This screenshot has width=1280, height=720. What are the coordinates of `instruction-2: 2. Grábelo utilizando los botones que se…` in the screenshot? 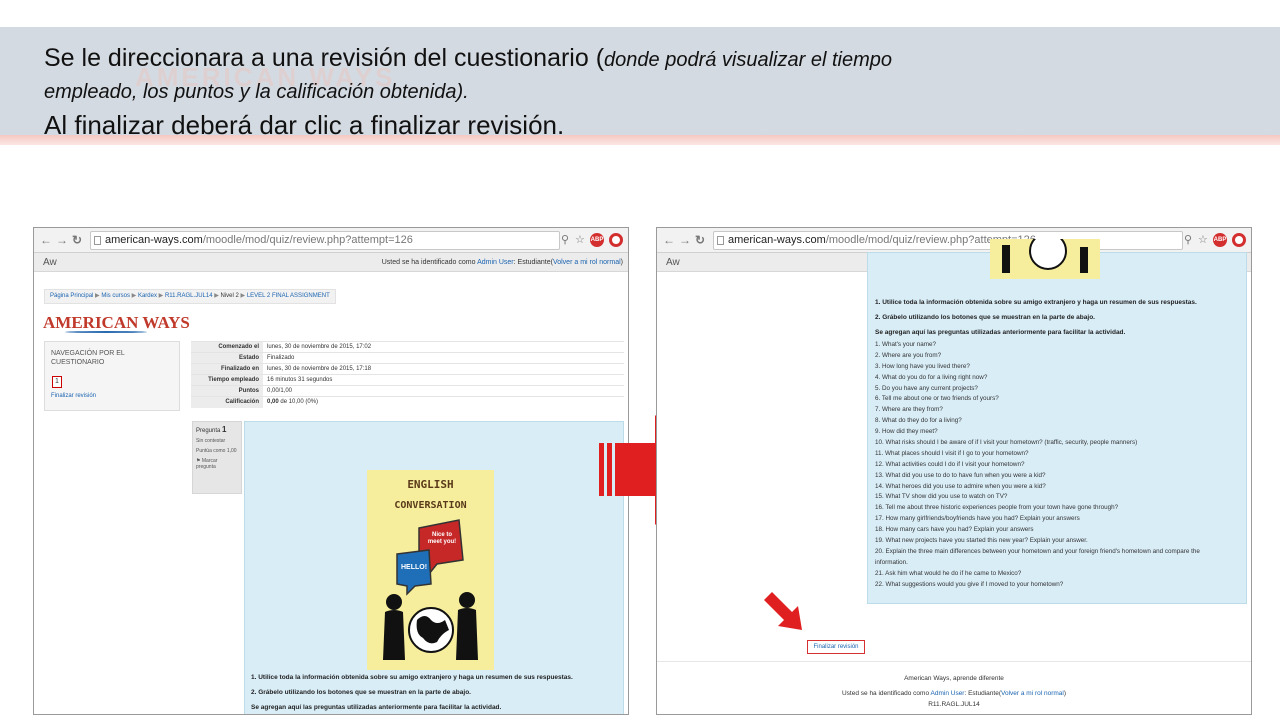 It's located at (361, 692).